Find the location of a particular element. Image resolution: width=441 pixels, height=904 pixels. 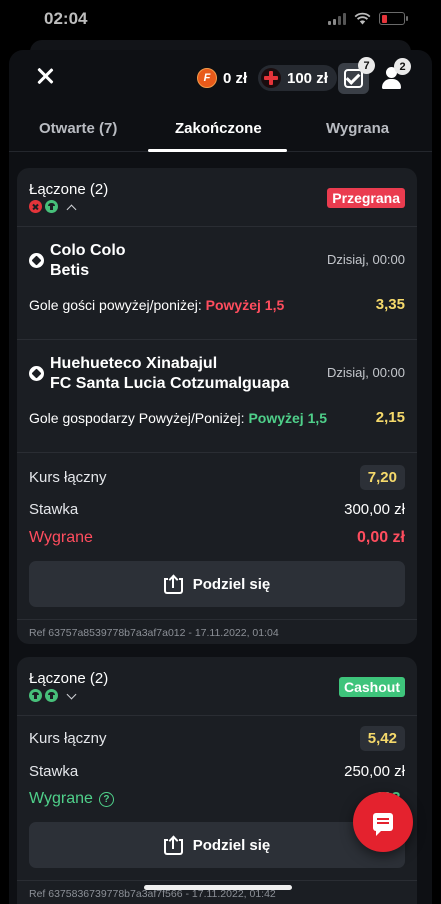

winnings-row: Wygrane ? 413, is located at coordinates (217, 799).